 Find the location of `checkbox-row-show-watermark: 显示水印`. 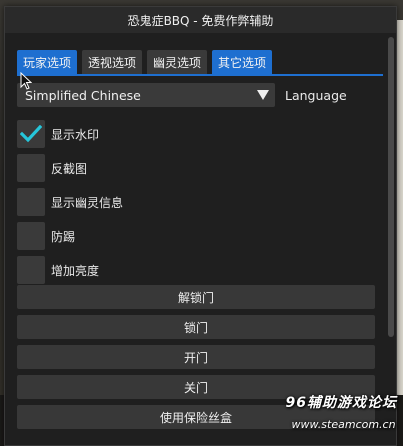

checkbox-row-show-watermark: 显示水印 is located at coordinates (70, 134).